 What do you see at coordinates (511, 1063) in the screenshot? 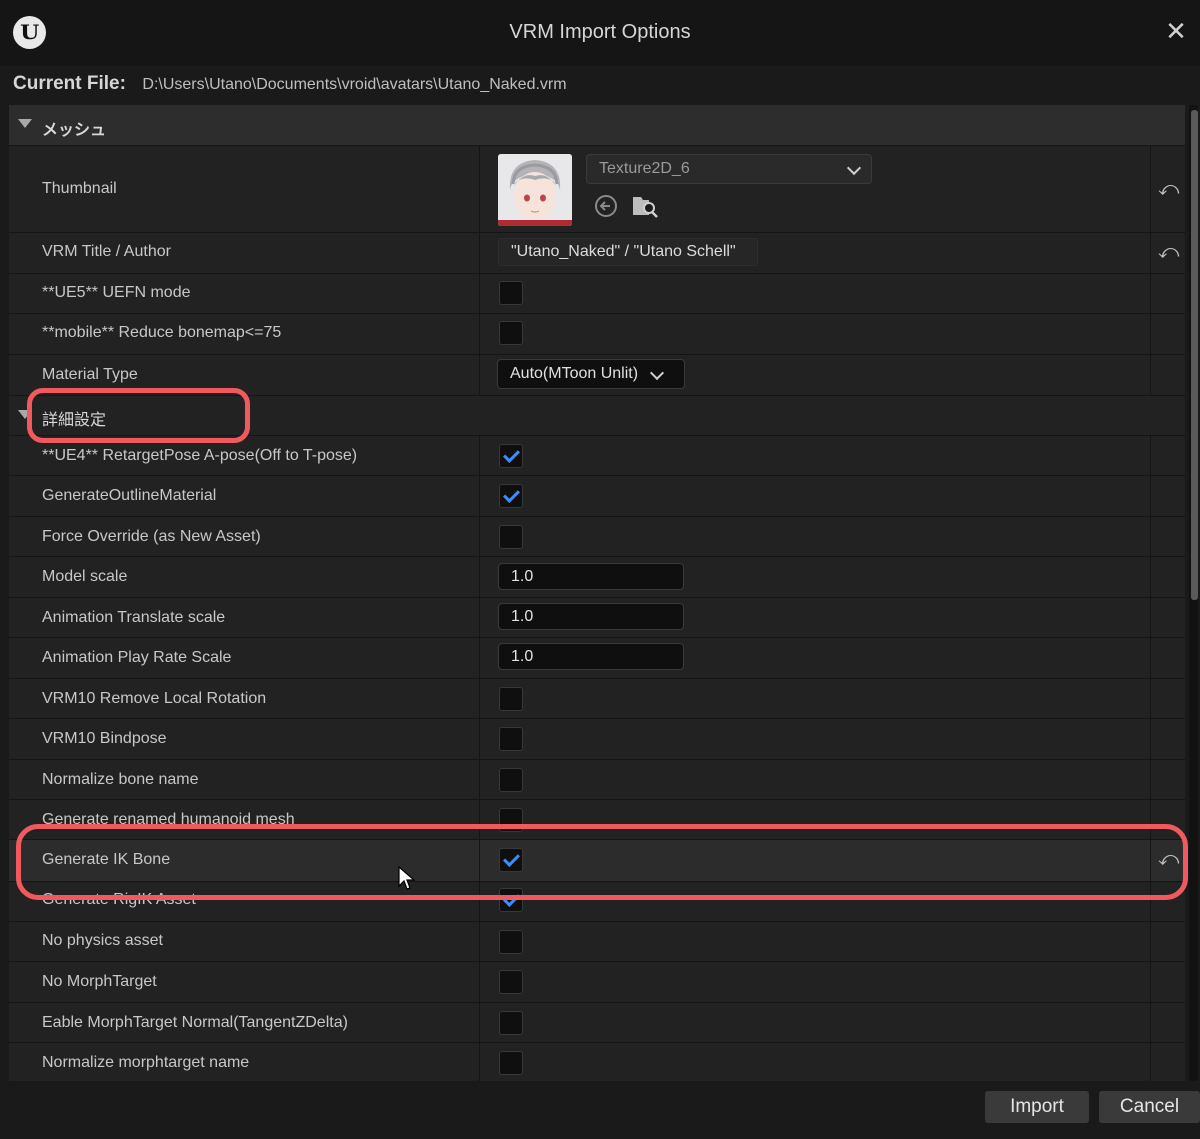
I see `normalize-morphtarget-checkbox` at bounding box center [511, 1063].